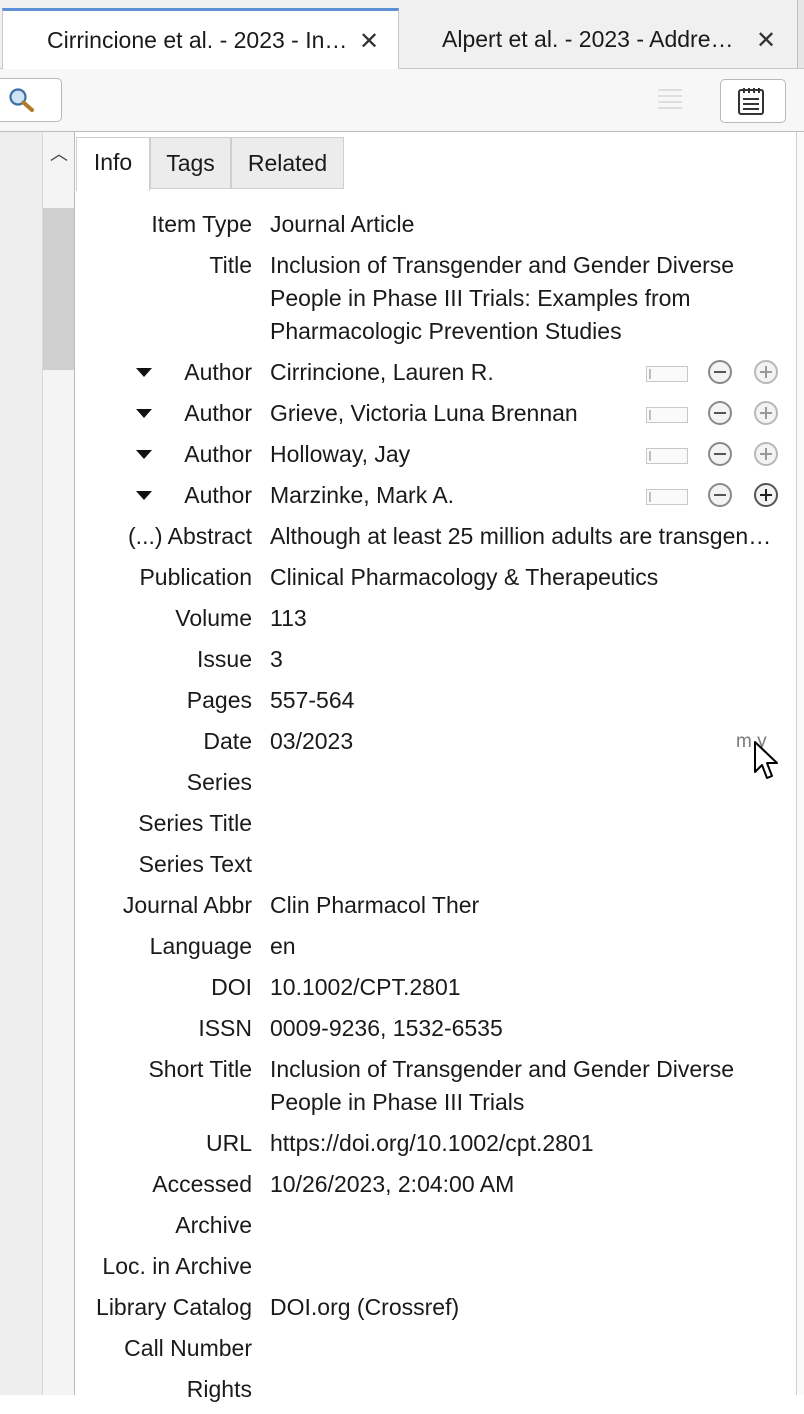  I want to click on issue-value: 3, so click(525, 659).